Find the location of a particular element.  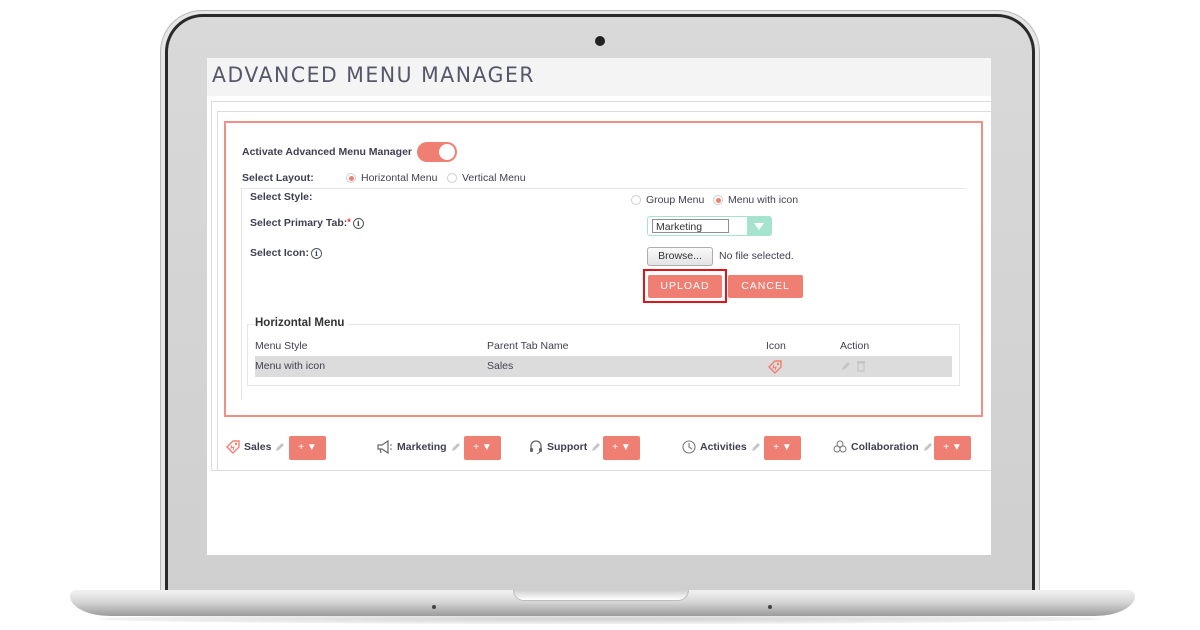

nav-item-support: Support is located at coordinates (565, 447).